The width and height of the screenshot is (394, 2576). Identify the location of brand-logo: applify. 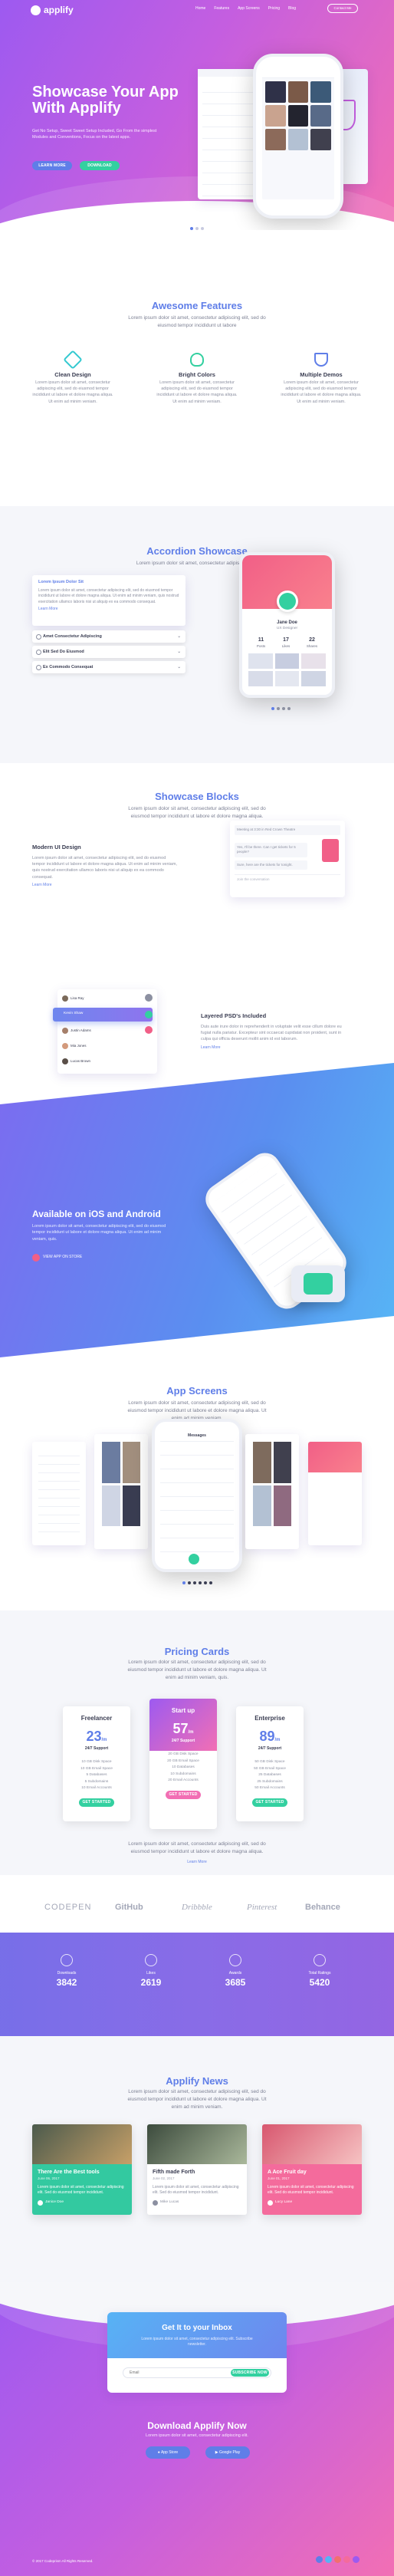
(53, 10).